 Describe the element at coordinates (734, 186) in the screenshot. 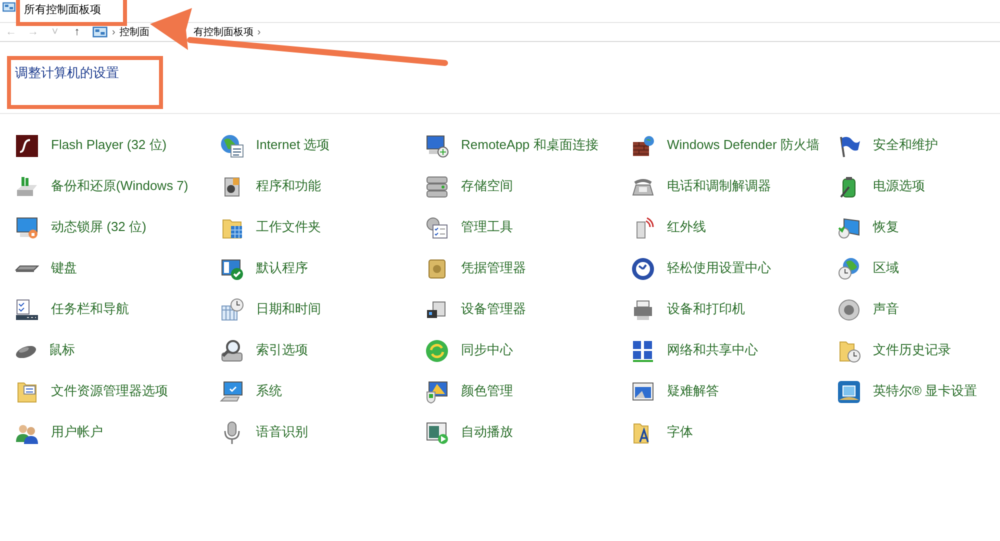

I see `control-panel-item: 电话和调制解调器` at that location.